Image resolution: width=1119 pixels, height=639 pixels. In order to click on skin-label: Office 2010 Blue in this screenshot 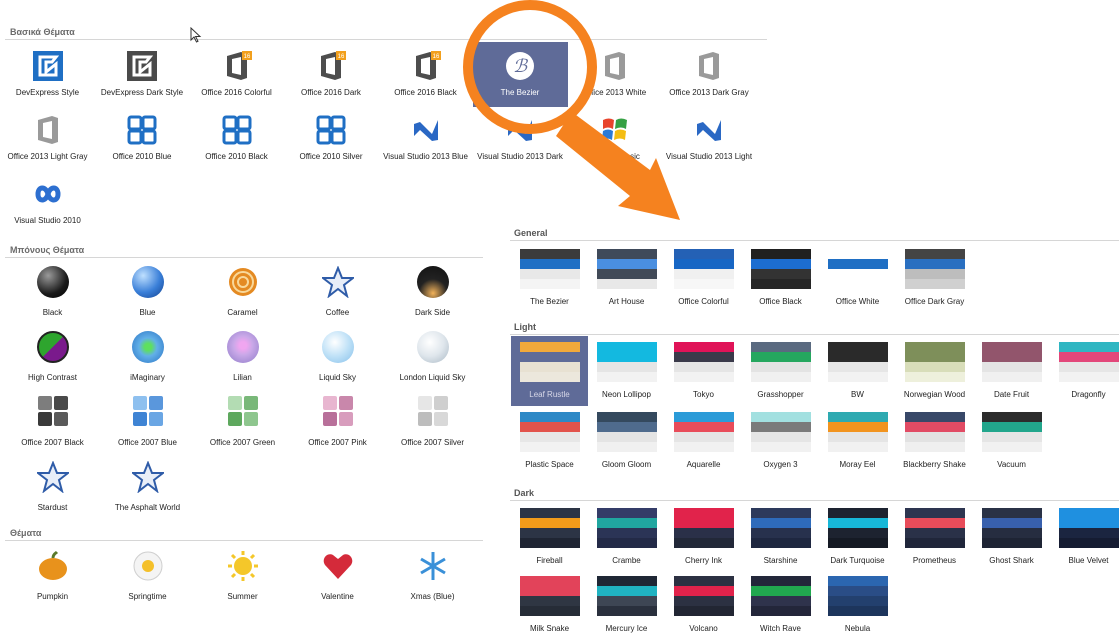, I will do `click(142, 156)`.